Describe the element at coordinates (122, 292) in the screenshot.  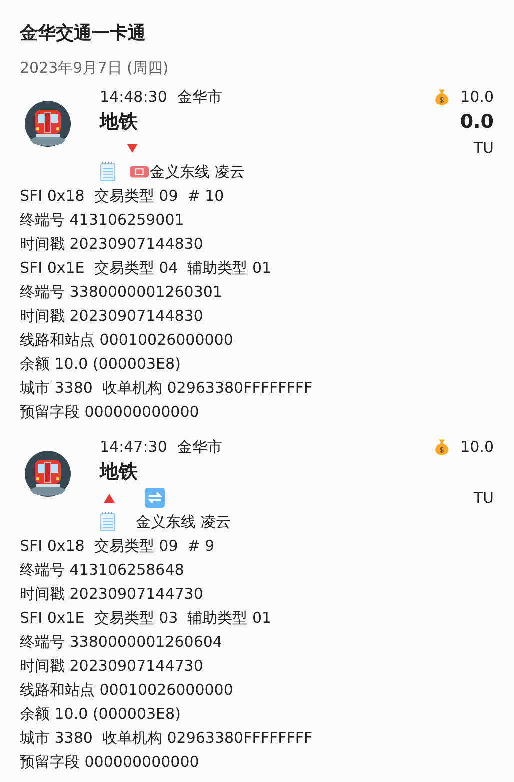
I see `detail-line: 终端号 3380000001260301` at that location.